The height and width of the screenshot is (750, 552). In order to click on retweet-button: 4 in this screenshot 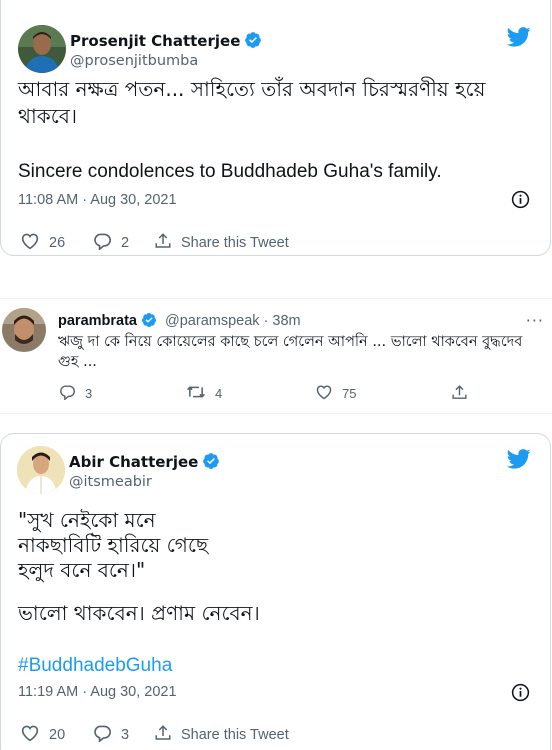, I will do `click(204, 393)`.